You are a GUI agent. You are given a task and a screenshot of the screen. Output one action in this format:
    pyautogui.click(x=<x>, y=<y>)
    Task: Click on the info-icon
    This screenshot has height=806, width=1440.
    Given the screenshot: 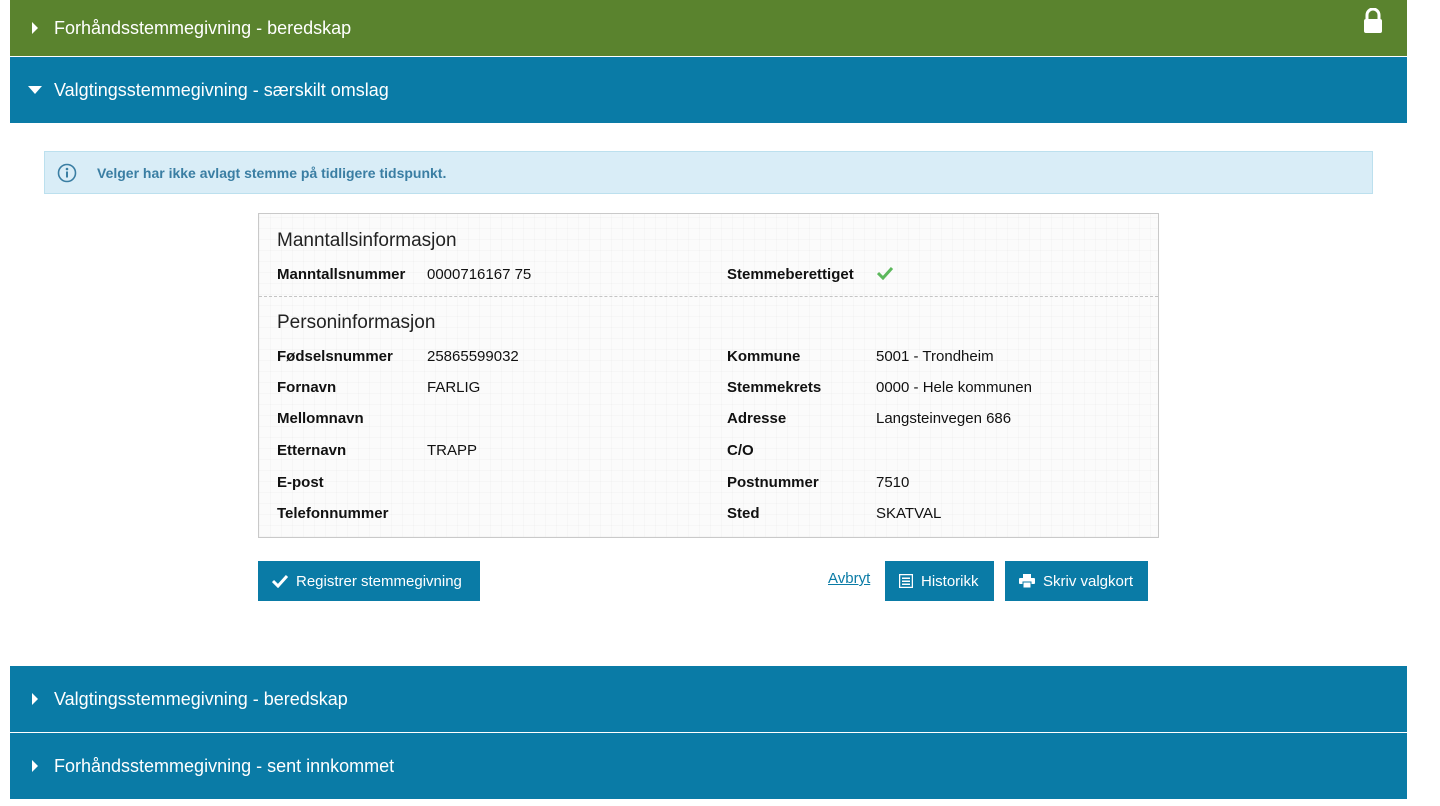 What is the action you would take?
    pyautogui.click(x=67, y=173)
    